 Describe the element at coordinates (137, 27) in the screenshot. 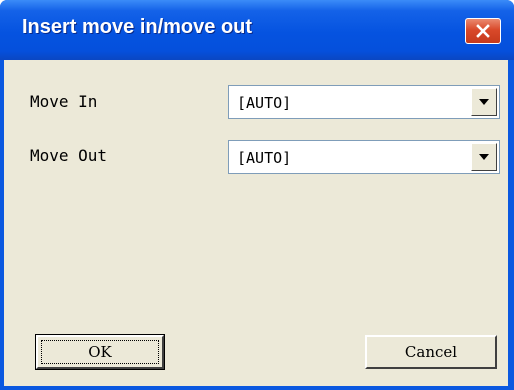

I see `dialog-title: Insert move in/move out` at that location.